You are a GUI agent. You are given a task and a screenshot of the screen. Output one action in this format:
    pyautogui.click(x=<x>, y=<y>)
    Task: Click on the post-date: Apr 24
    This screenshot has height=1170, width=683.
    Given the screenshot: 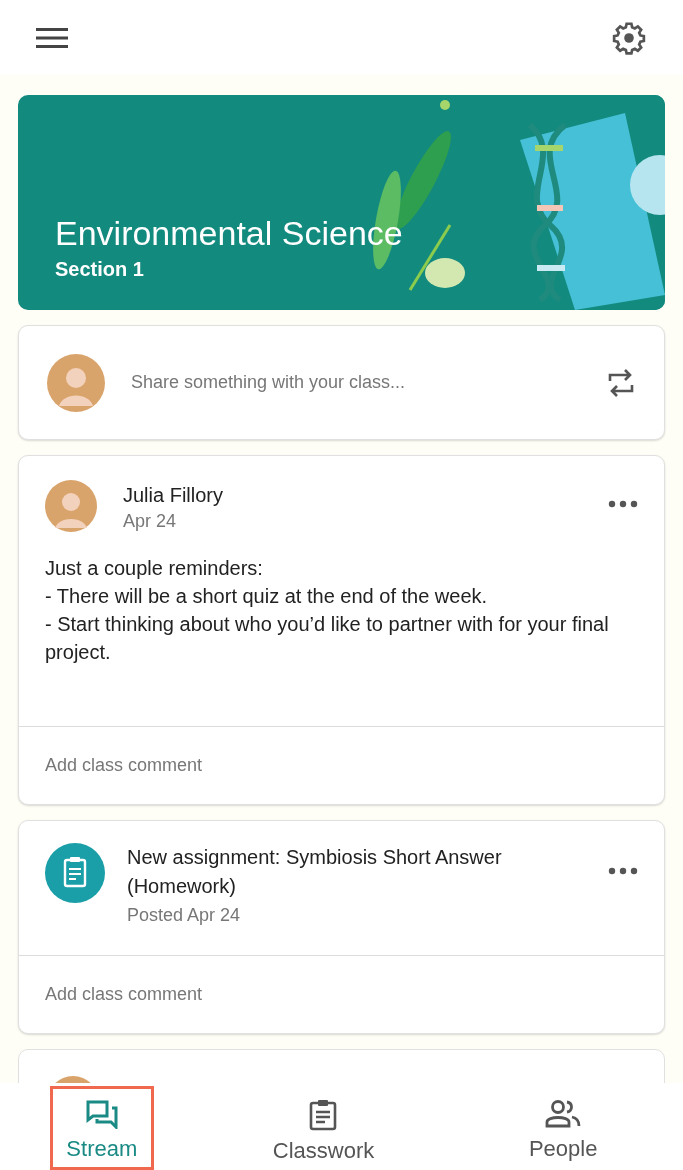 What is the action you would take?
    pyautogui.click(x=150, y=521)
    